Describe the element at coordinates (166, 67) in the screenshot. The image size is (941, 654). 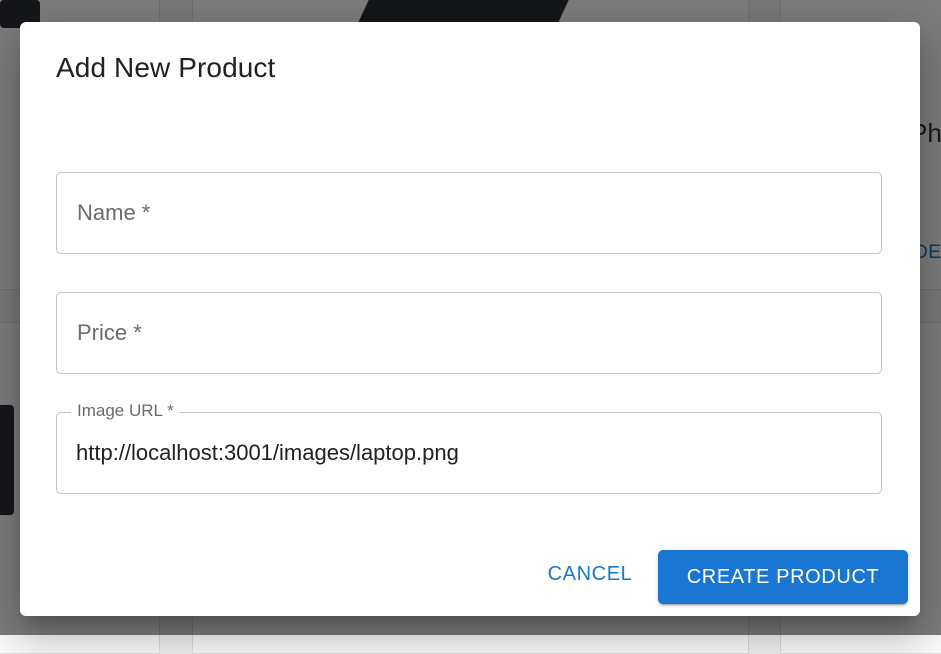
I see `dialog-title: Add New Product` at that location.